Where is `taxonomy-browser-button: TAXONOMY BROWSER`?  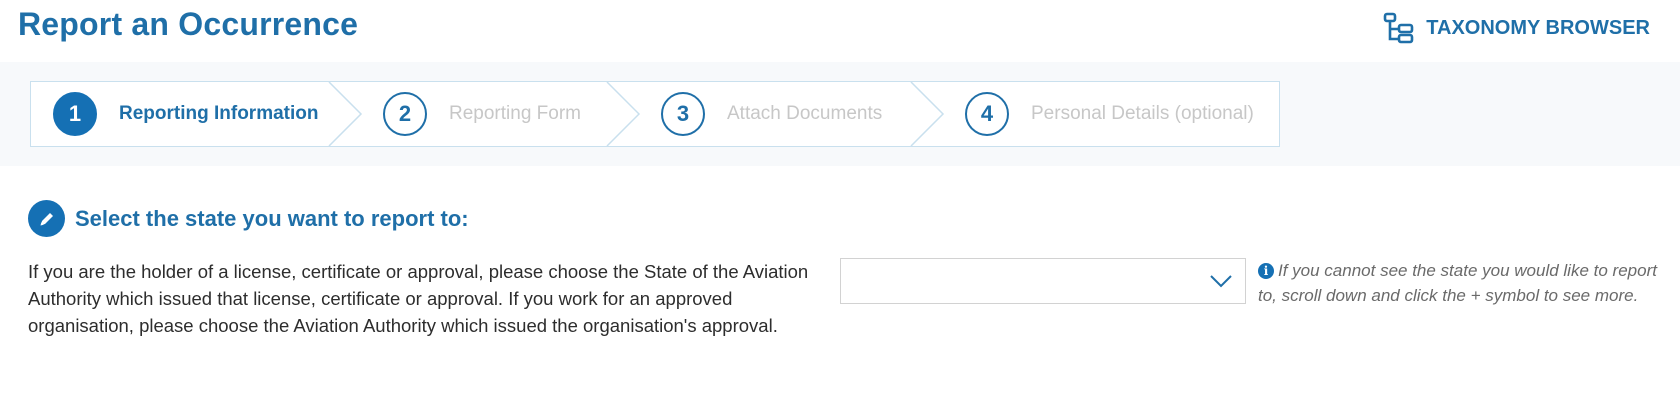
taxonomy-browser-button: TAXONOMY BROWSER is located at coordinates (1516, 28).